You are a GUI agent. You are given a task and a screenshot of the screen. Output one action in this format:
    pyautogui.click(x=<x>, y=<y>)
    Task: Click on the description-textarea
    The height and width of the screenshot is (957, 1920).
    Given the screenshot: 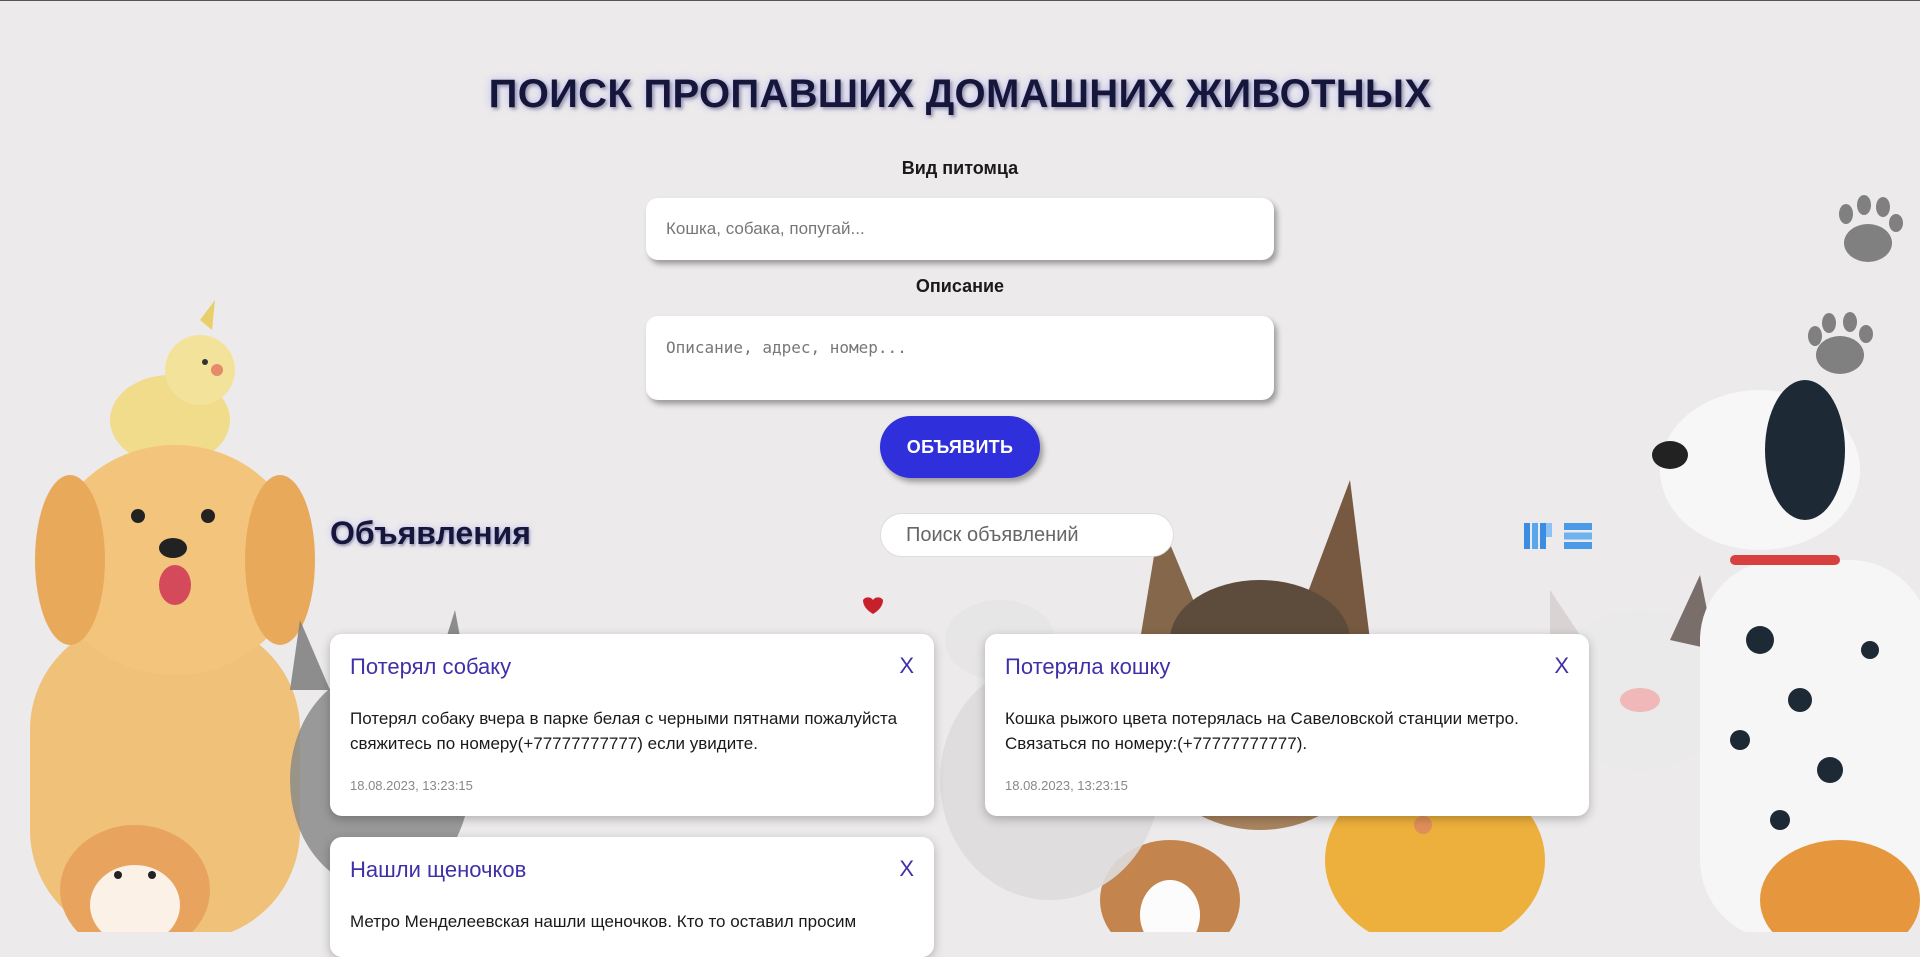 What is the action you would take?
    pyautogui.click(x=960, y=358)
    